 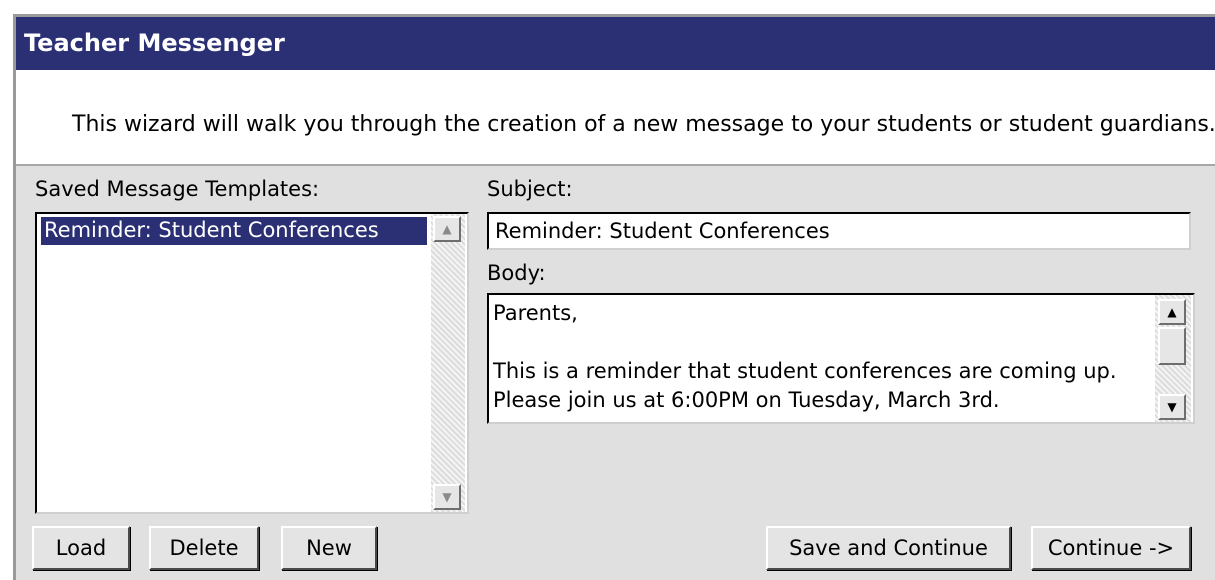 What do you see at coordinates (1111, 548) in the screenshot?
I see `continue-button: Continue ->` at bounding box center [1111, 548].